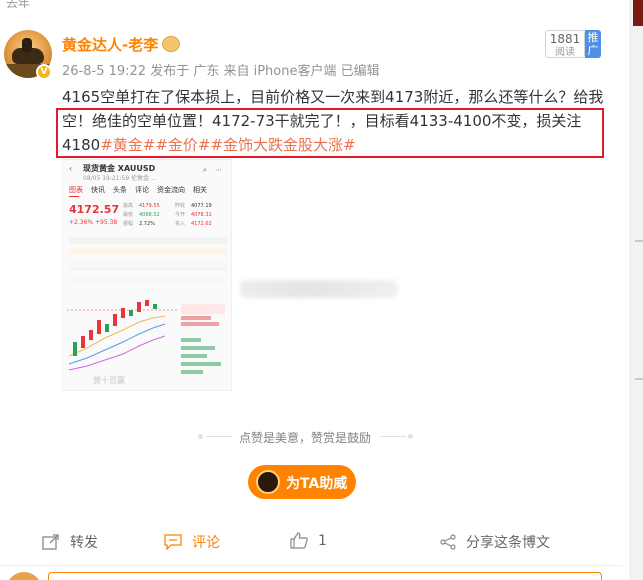 This screenshot has width=643, height=580. Describe the element at coordinates (636, 290) in the screenshot. I see `scrollbar` at that location.